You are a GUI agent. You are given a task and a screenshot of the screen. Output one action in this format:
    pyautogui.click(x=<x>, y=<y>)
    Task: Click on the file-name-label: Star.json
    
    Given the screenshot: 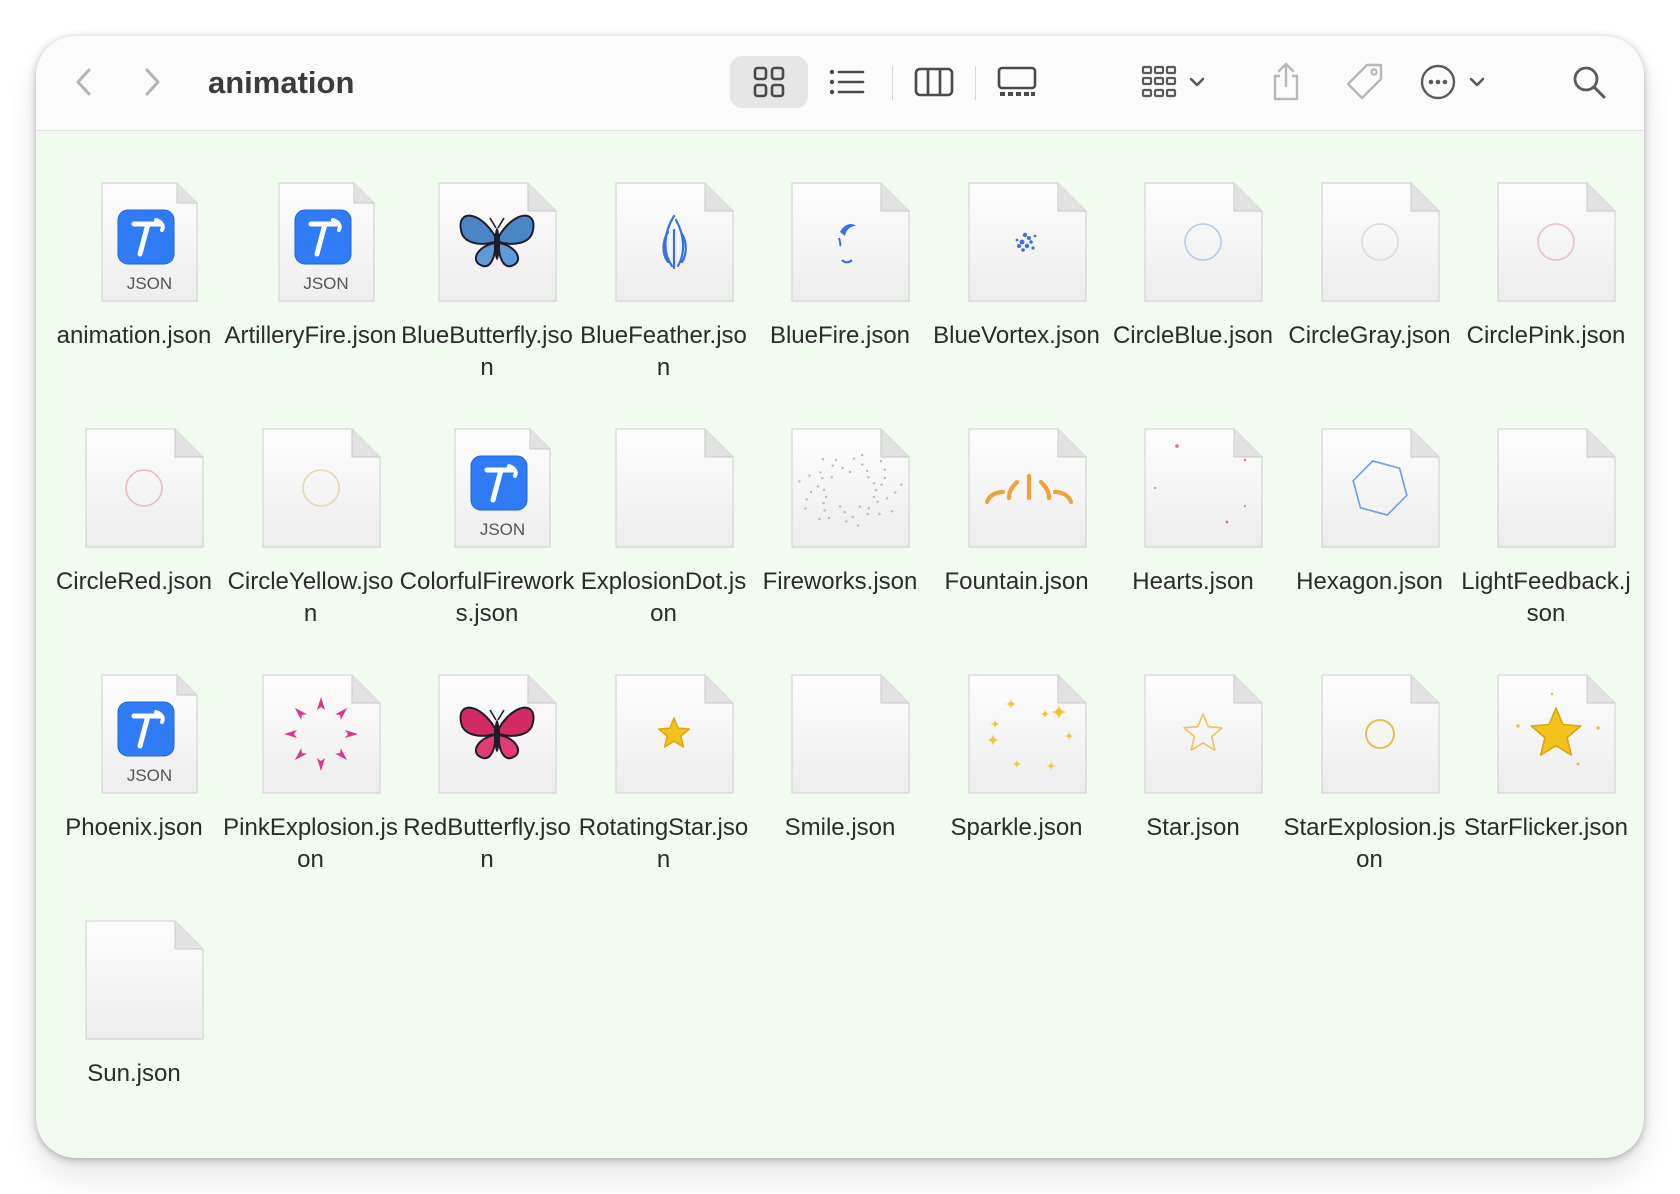 What is the action you would take?
    pyautogui.click(x=1193, y=827)
    